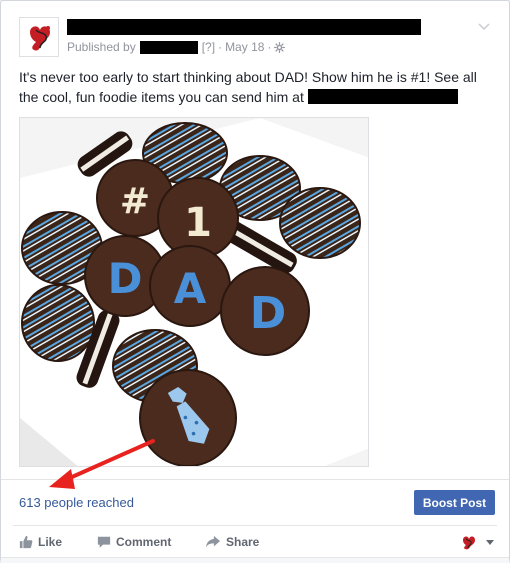  I want to click on comment-icon, so click(104, 542).